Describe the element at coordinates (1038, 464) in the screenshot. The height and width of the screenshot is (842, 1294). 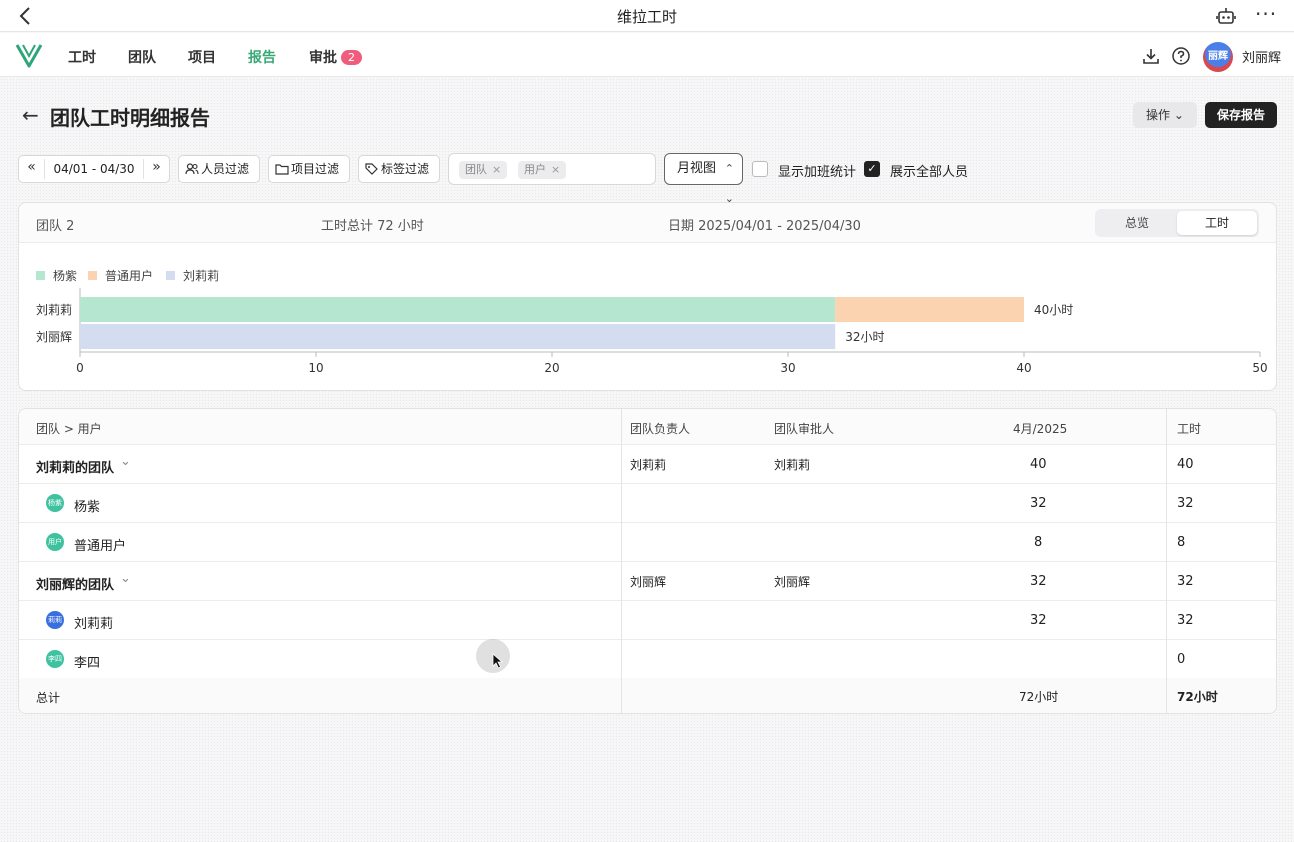
I see `month-hours: 40` at that location.